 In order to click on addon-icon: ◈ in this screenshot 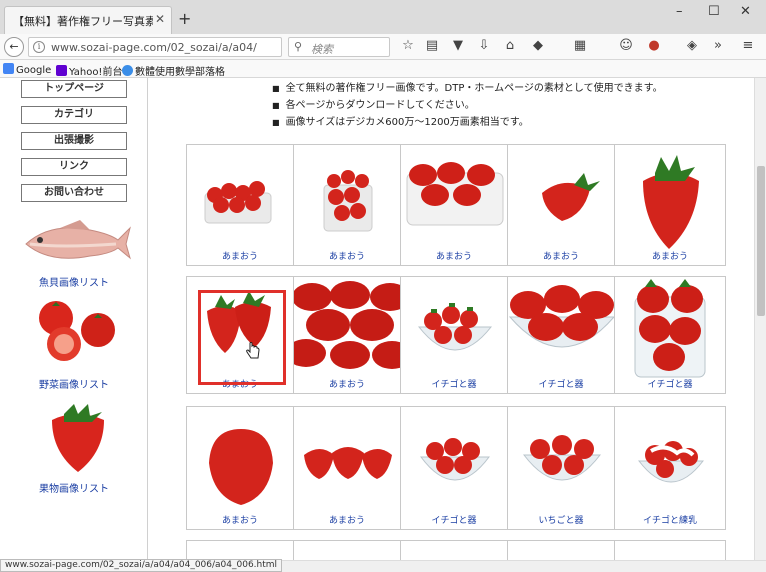, I will do `click(692, 45)`.